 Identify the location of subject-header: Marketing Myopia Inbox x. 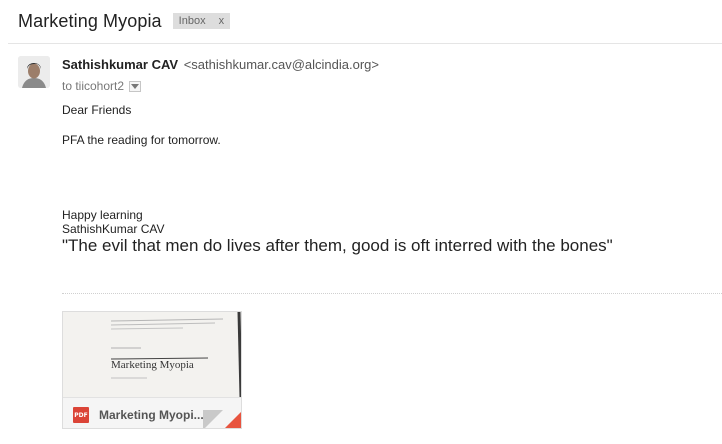
(124, 21).